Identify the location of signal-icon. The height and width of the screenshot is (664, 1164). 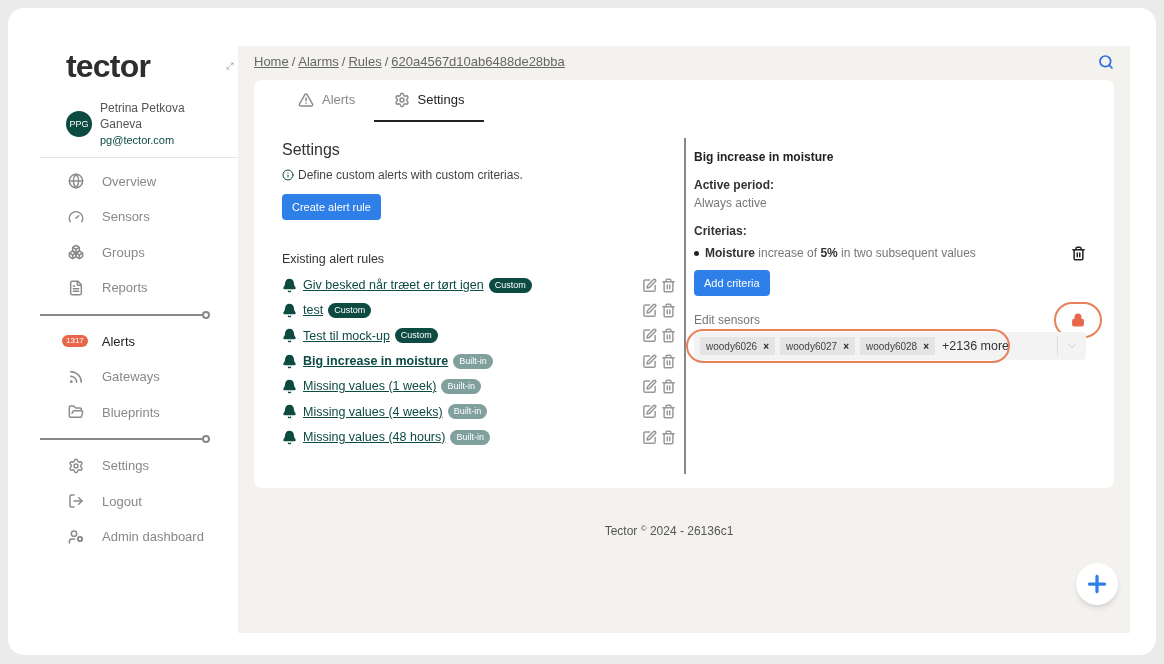
(76, 376).